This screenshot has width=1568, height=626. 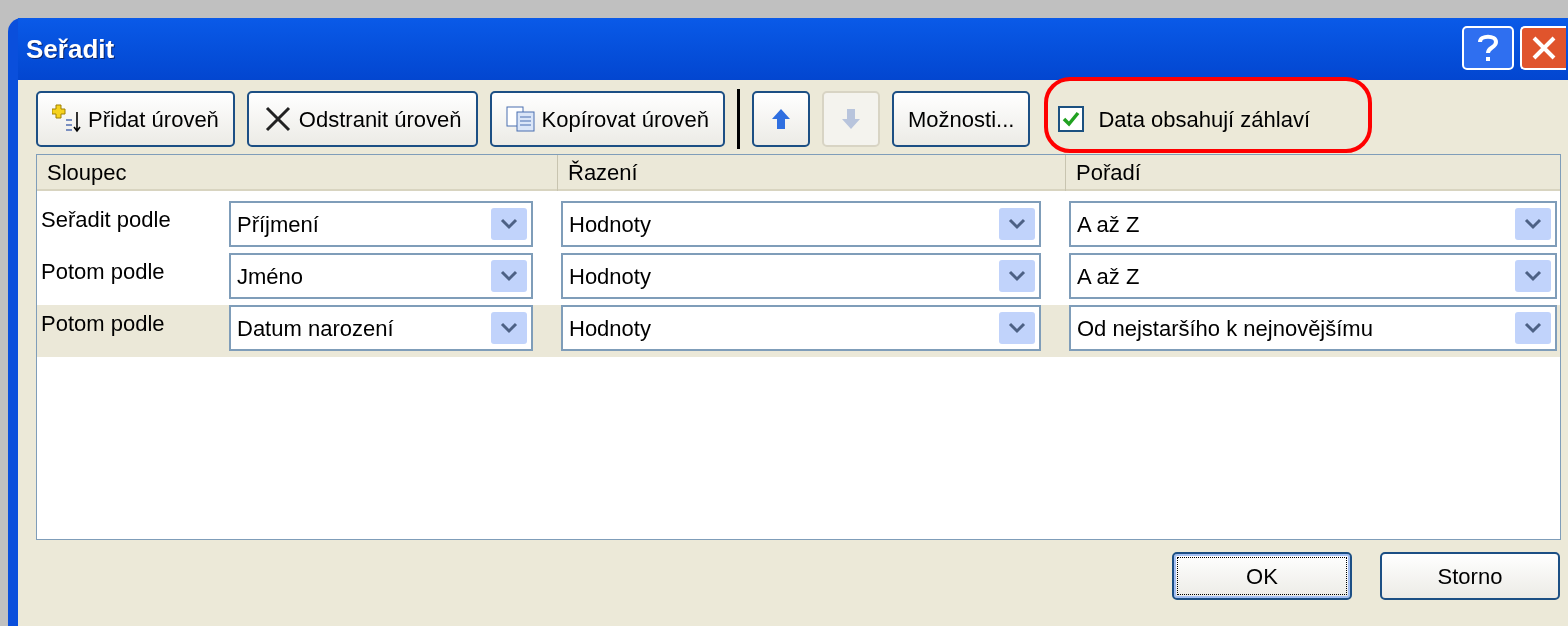 I want to click on column-header: Řazení, so click(x=811, y=173).